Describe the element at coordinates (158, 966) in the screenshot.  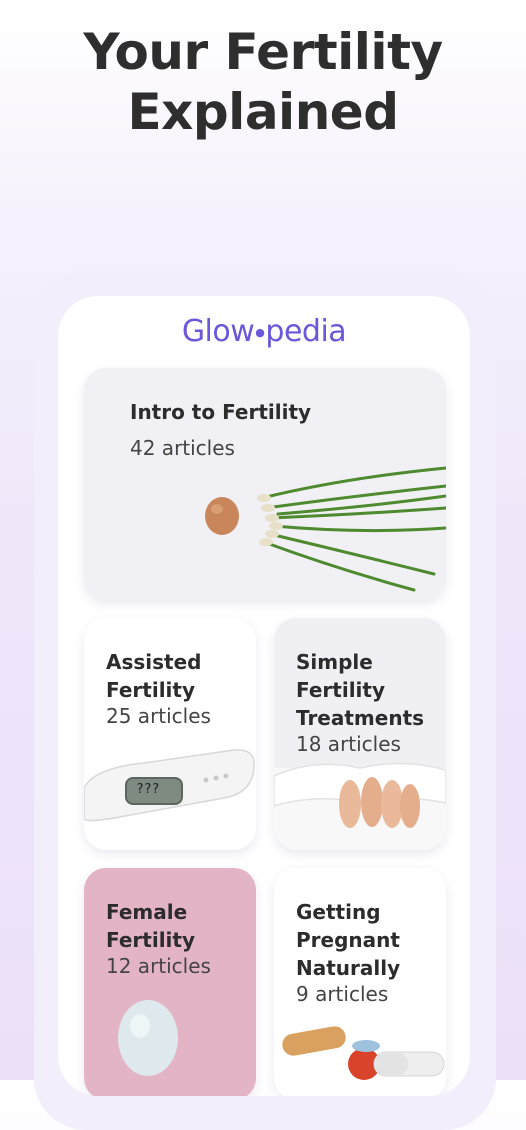
I see `card-article-count: 12 articles` at that location.